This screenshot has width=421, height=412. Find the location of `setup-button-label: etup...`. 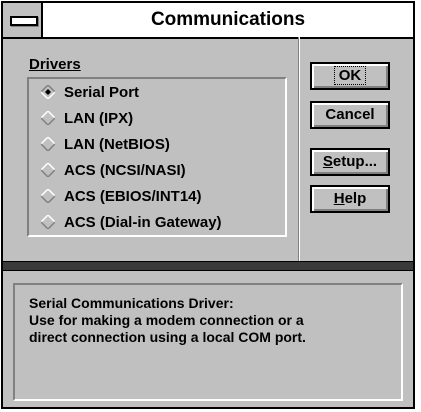

setup-button-label: etup... is located at coordinates (355, 161).